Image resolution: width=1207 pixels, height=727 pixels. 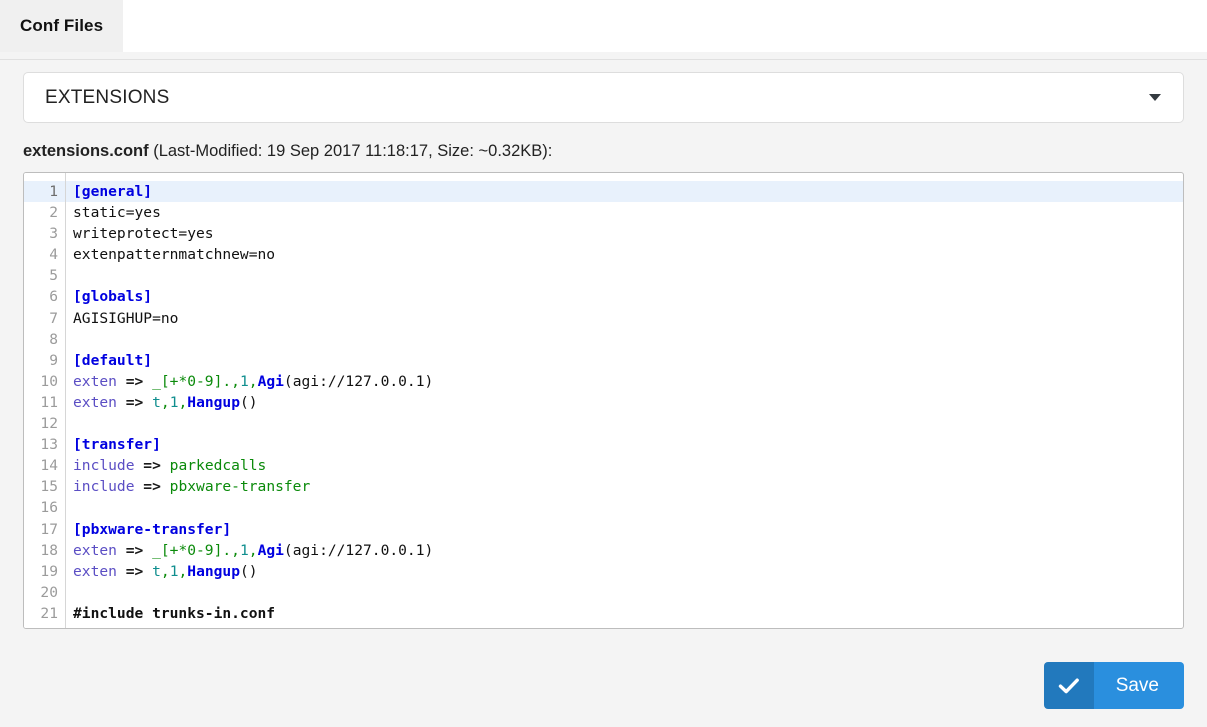 What do you see at coordinates (49, 487) in the screenshot?
I see `line-number: 15` at bounding box center [49, 487].